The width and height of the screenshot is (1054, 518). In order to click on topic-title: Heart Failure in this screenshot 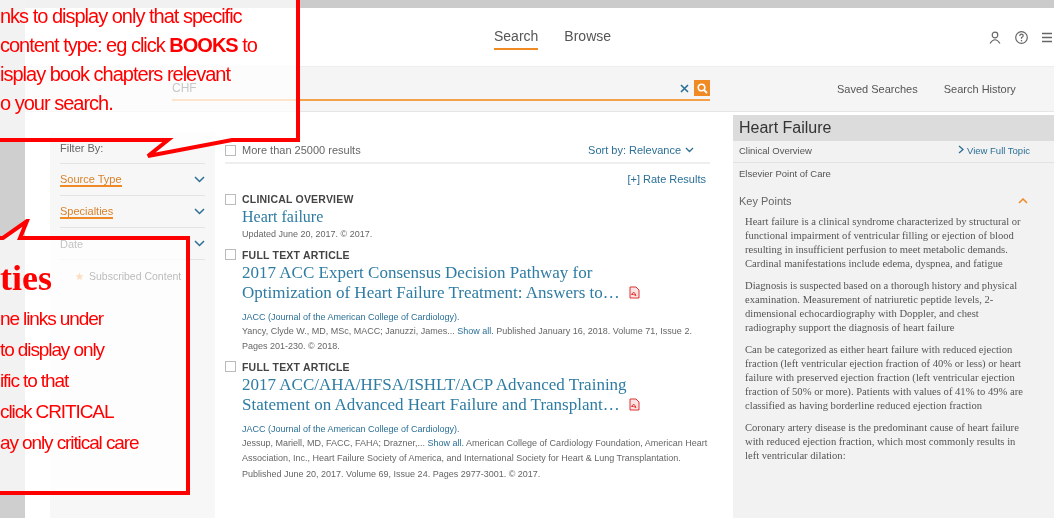, I will do `click(893, 128)`.